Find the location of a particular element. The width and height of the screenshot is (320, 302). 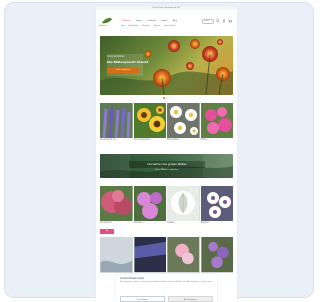

product-tile-lavender is located at coordinates (116, 120).